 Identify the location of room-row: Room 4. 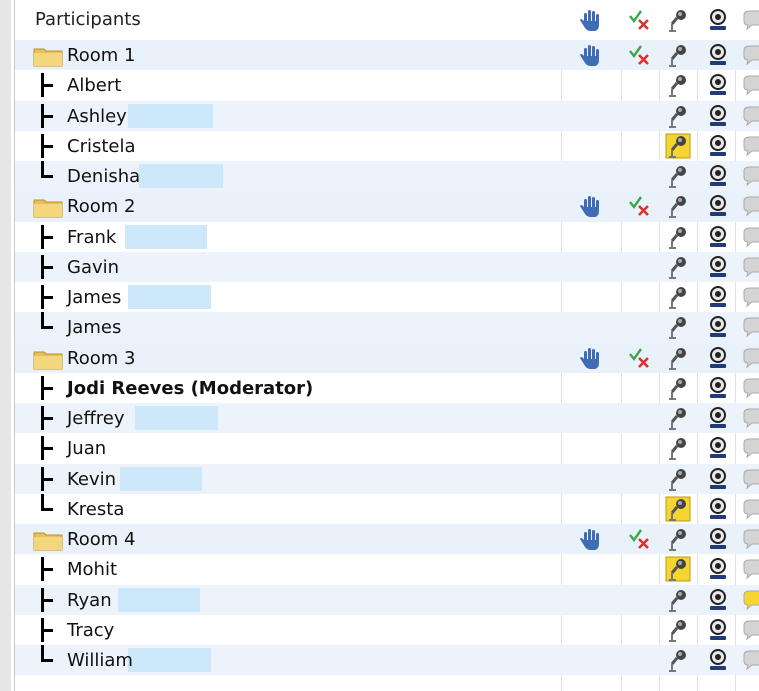
(387, 539).